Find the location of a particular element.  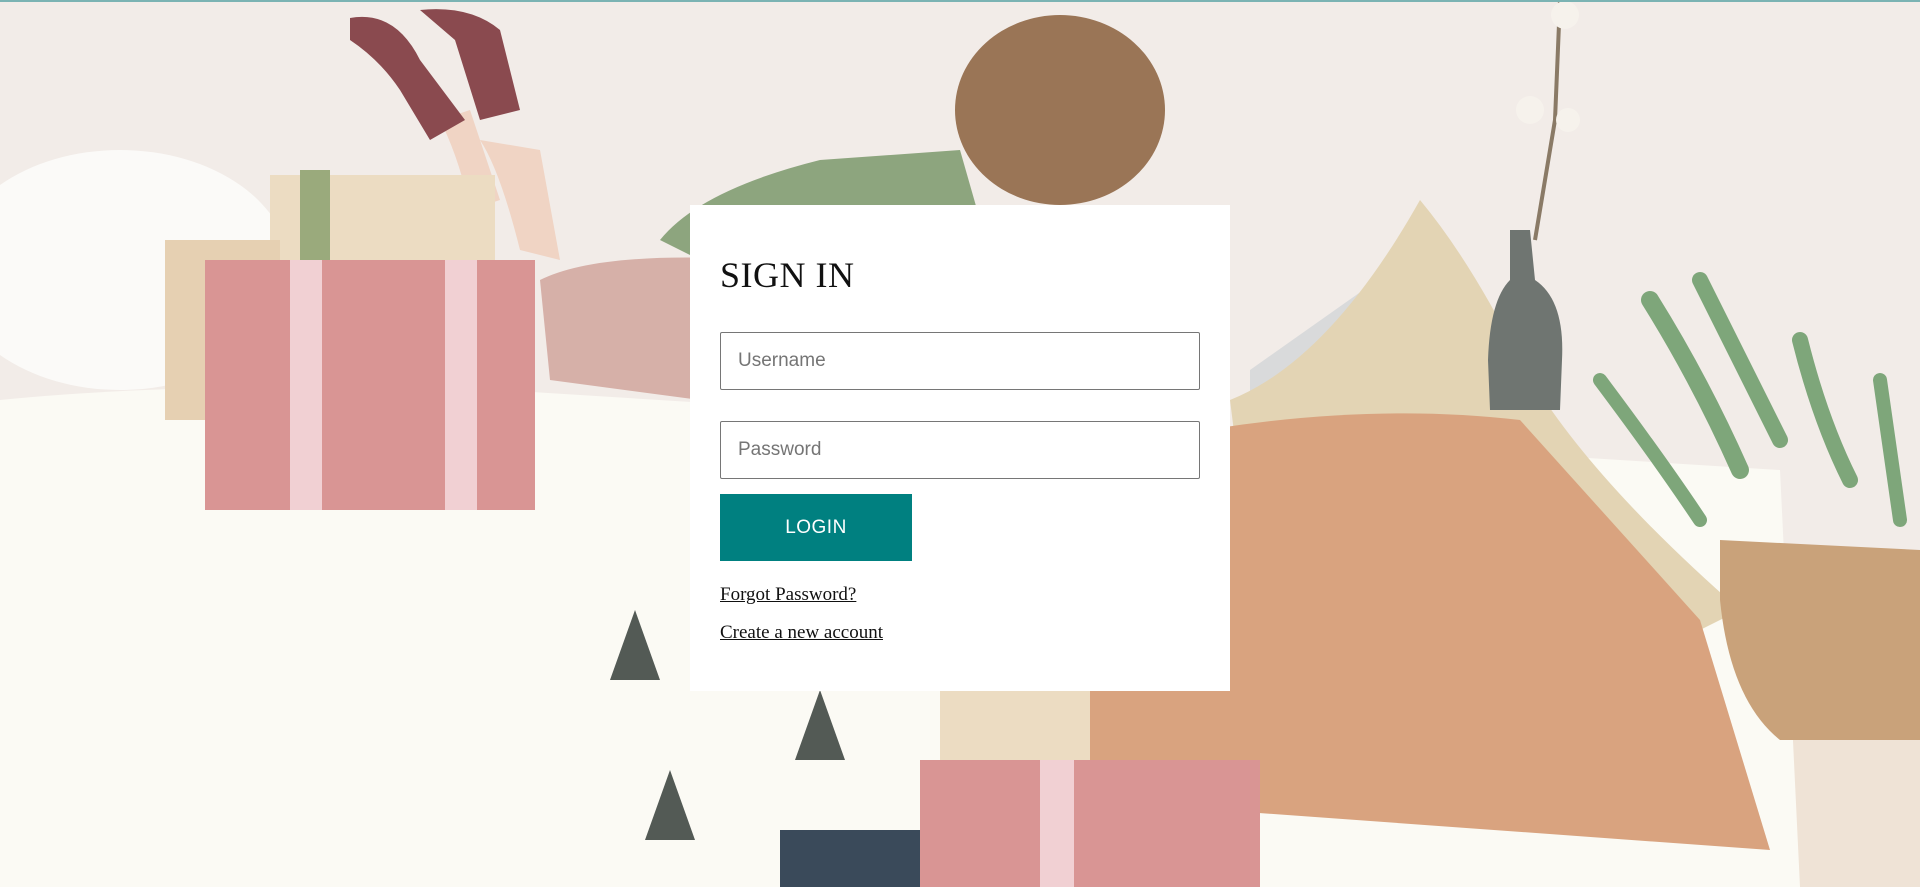

login-button: LOGIN is located at coordinates (816, 527).